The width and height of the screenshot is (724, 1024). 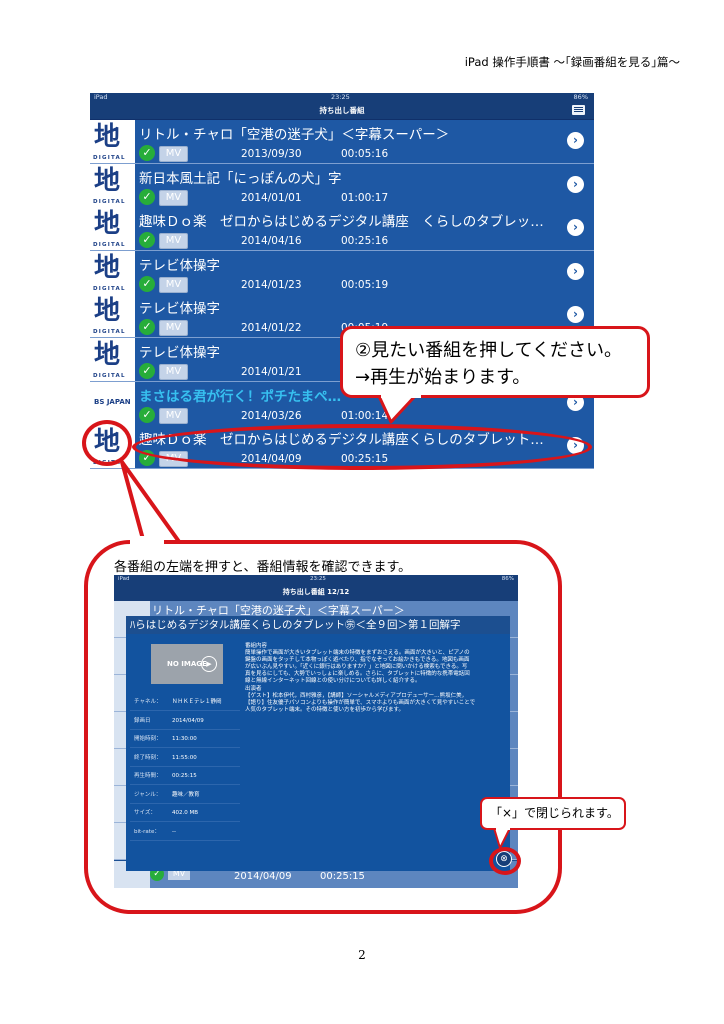 What do you see at coordinates (148, 739) in the screenshot?
I see `meta-key: 開始時刻：` at bounding box center [148, 739].